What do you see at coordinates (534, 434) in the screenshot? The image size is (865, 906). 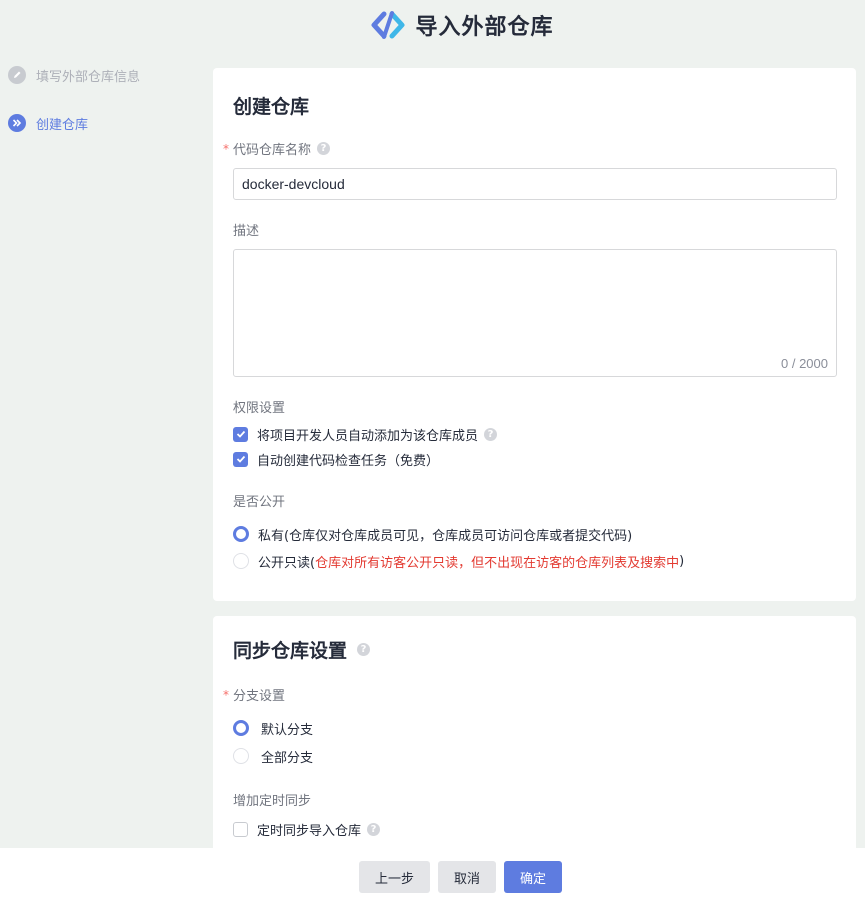 I see `auto-add-members-option: 将项目开发人员自动添加为该仓库成员` at bounding box center [534, 434].